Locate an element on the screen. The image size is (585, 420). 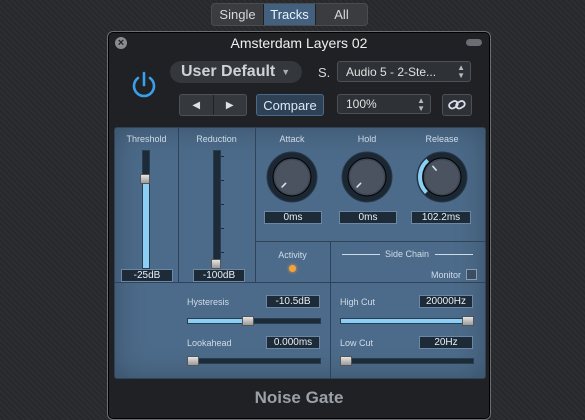
lookahead-slider-thumb is located at coordinates (193, 361).